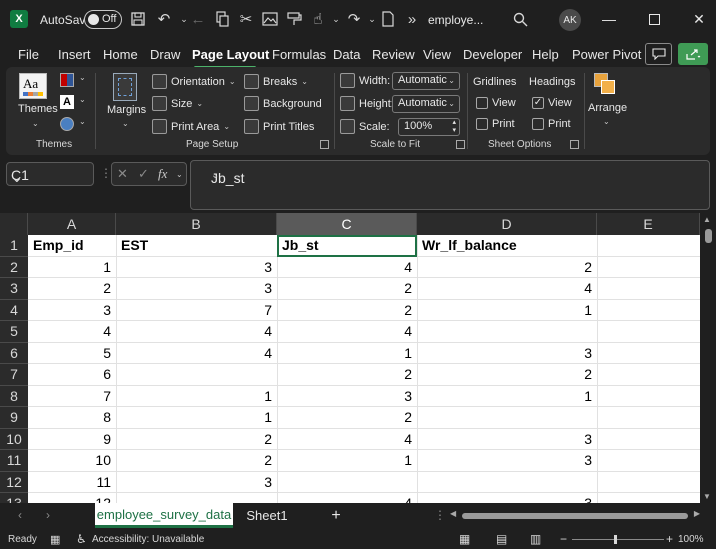 The width and height of the screenshot is (716, 549). I want to click on cell-e12, so click(648, 483).